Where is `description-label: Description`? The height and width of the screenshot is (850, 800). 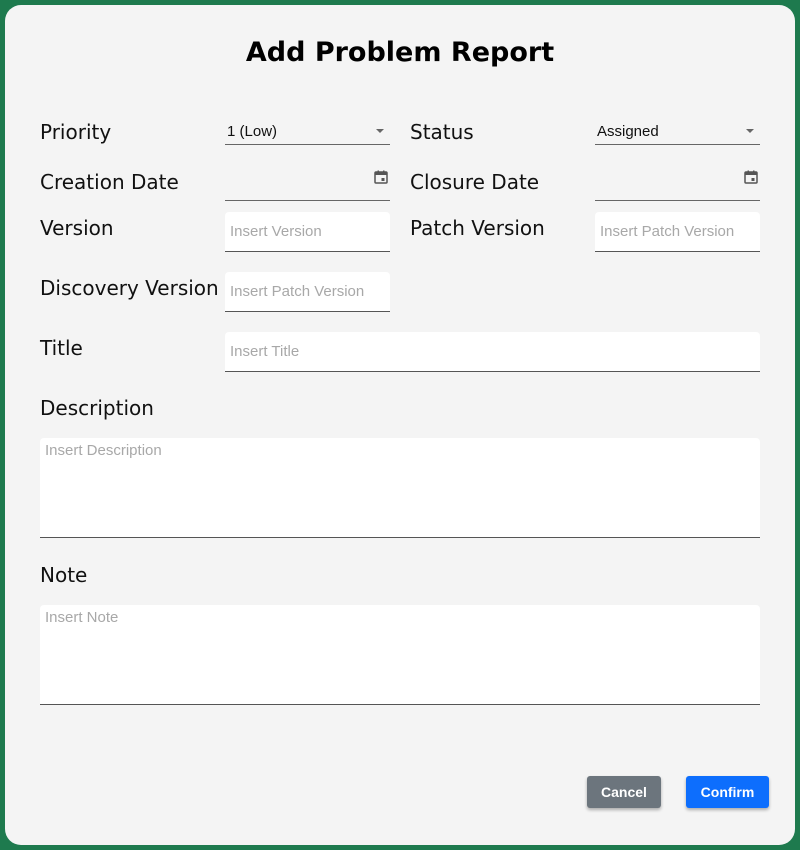
description-label: Description is located at coordinates (97, 408).